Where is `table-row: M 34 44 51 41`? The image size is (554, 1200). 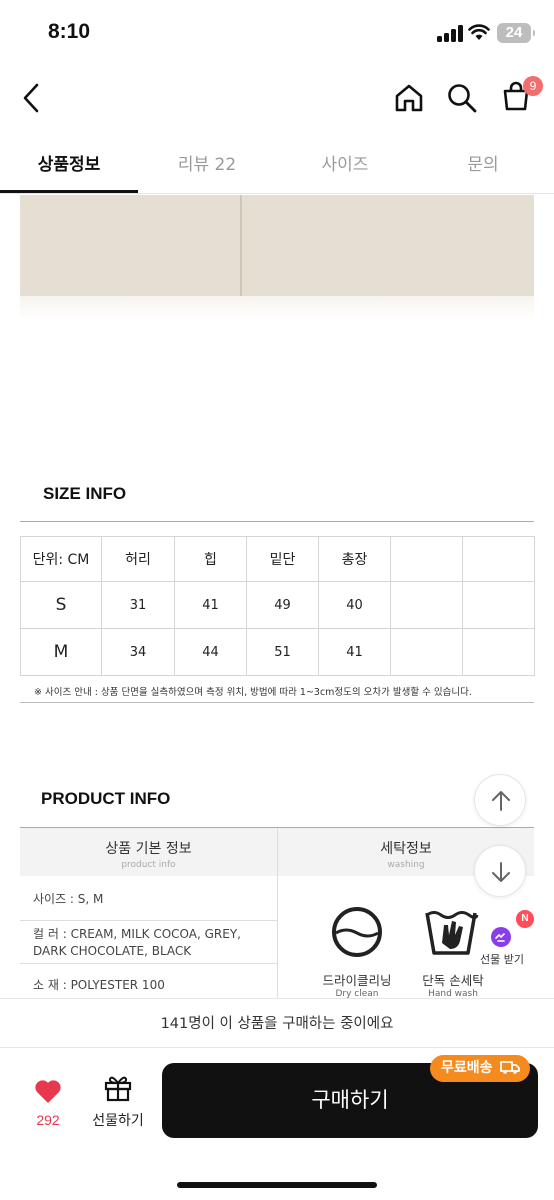 table-row: M 34 44 51 41 is located at coordinates (277, 652).